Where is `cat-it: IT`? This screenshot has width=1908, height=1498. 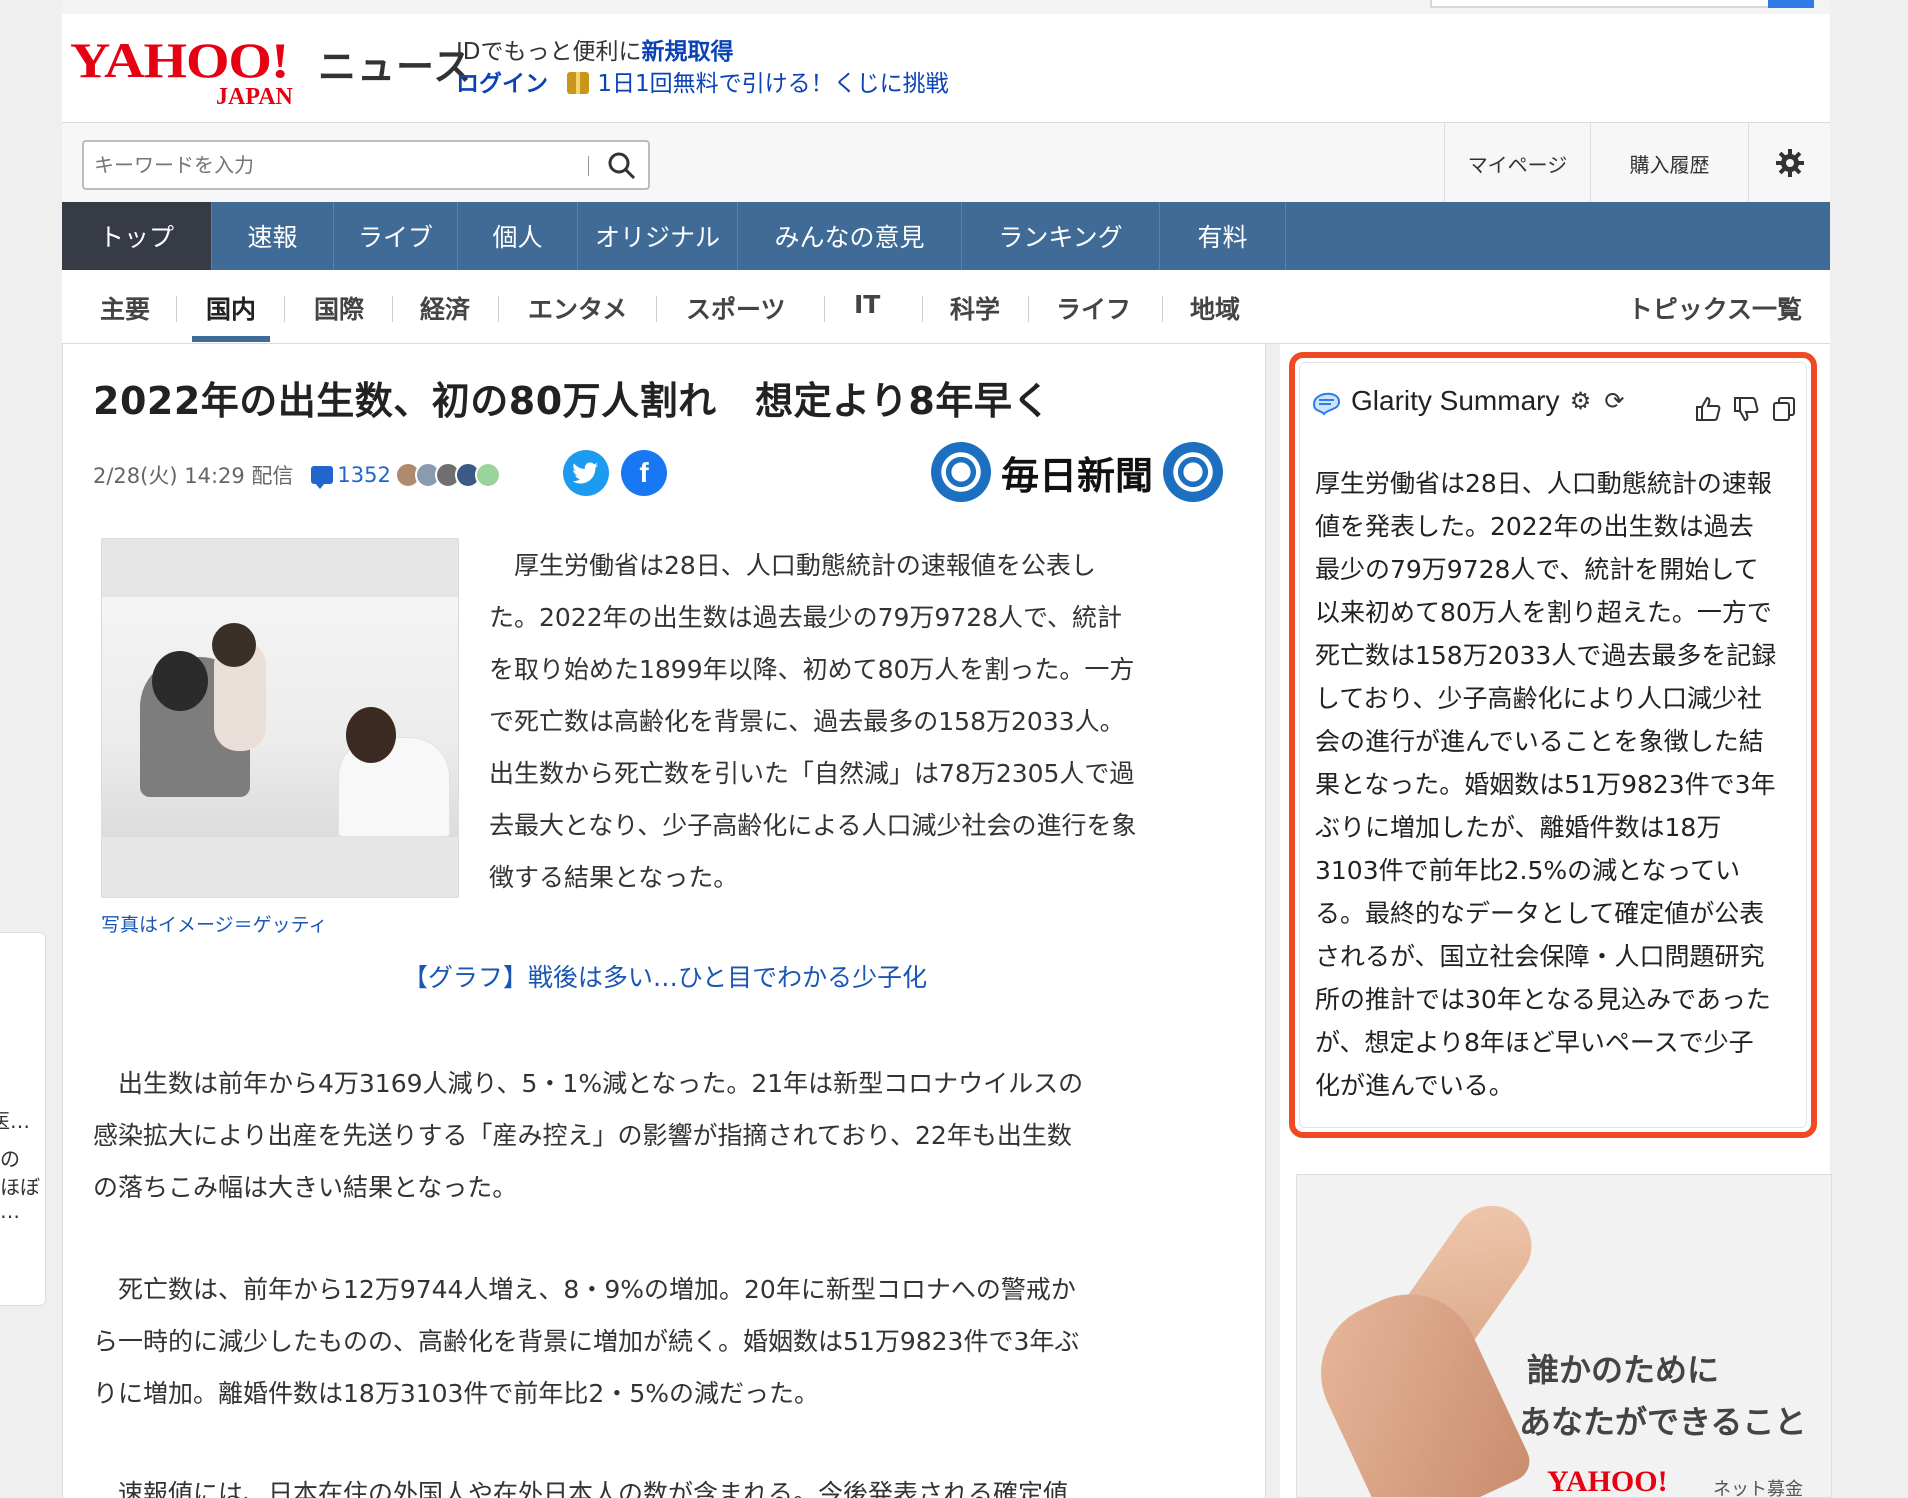 cat-it: IT is located at coordinates (867, 304).